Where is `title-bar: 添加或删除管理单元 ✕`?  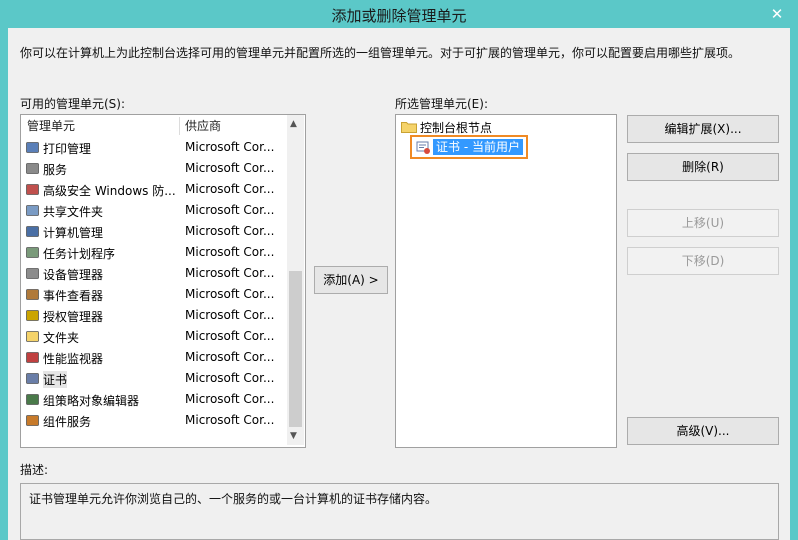
title-bar: 添加或删除管理单元 ✕ is located at coordinates (399, 14).